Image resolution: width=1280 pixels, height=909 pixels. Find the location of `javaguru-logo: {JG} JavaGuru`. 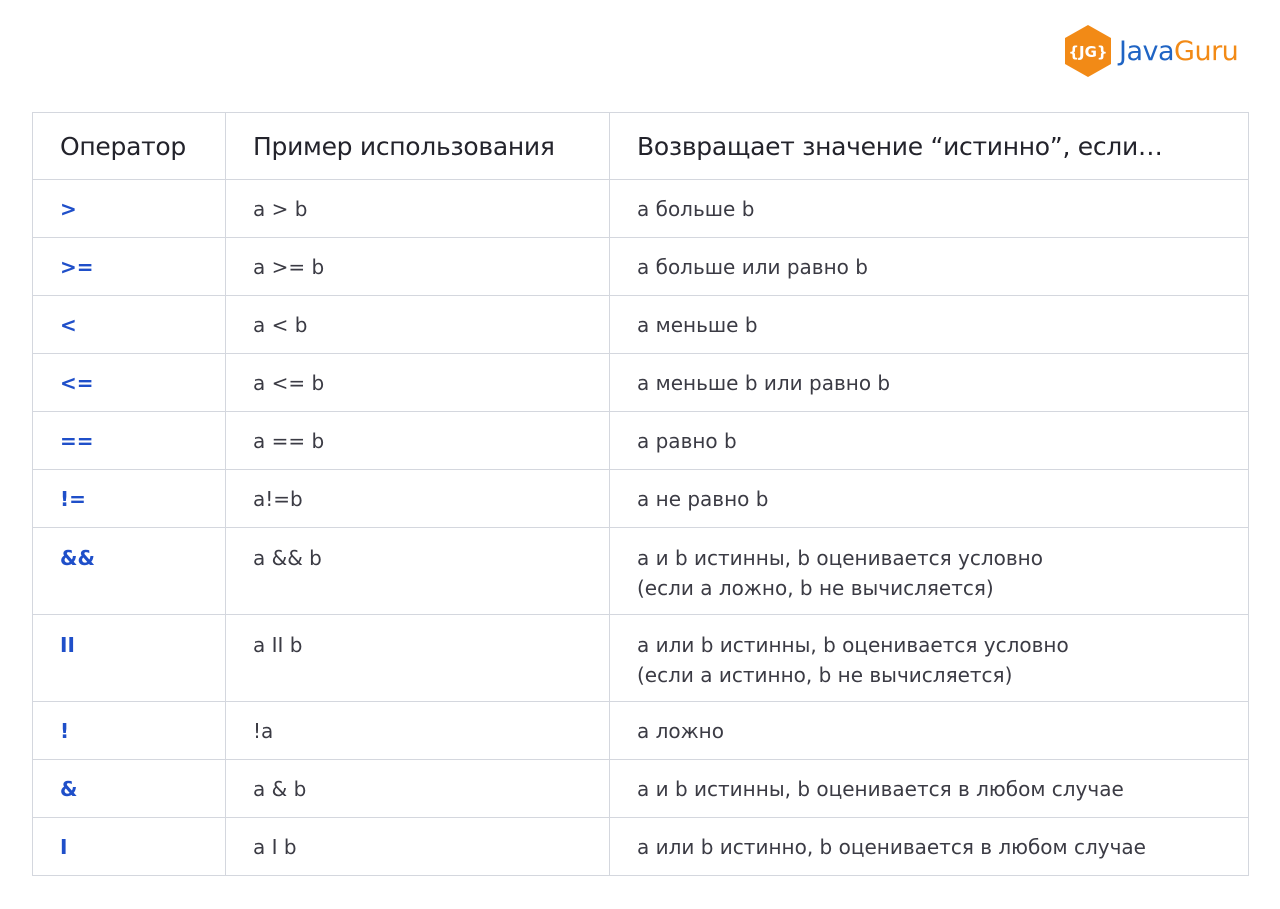

javaguru-logo: {JG} JavaGuru is located at coordinates (1151, 51).